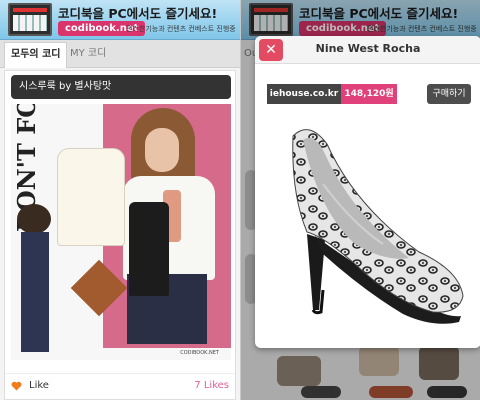  Describe the element at coordinates (39, 385) in the screenshot. I see `like-button: Like` at that location.